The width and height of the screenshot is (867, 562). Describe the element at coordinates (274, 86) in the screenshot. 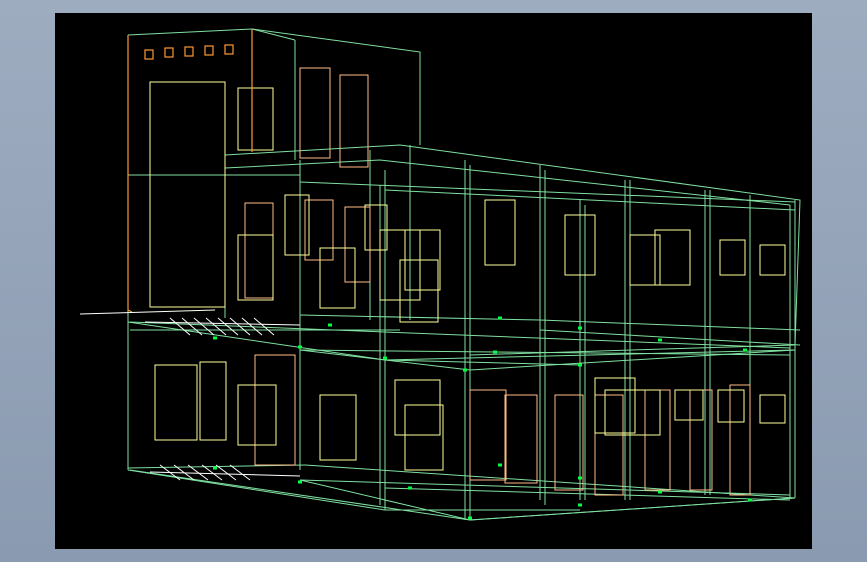

I see `tower-roof-line` at that location.